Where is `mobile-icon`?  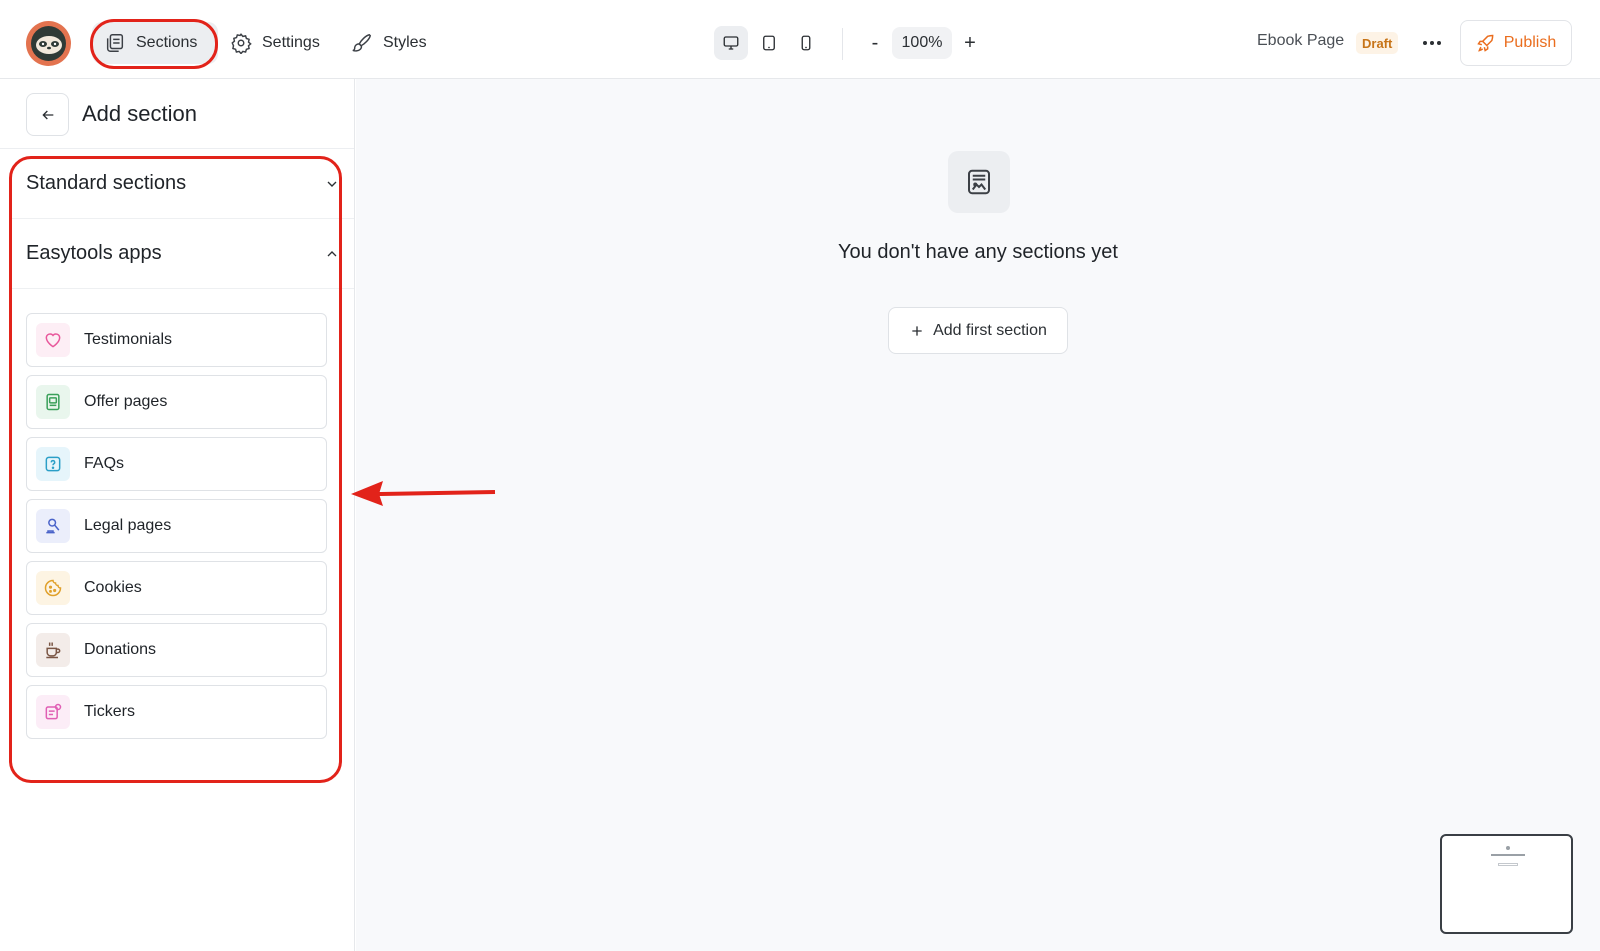
mobile-icon is located at coordinates (806, 43).